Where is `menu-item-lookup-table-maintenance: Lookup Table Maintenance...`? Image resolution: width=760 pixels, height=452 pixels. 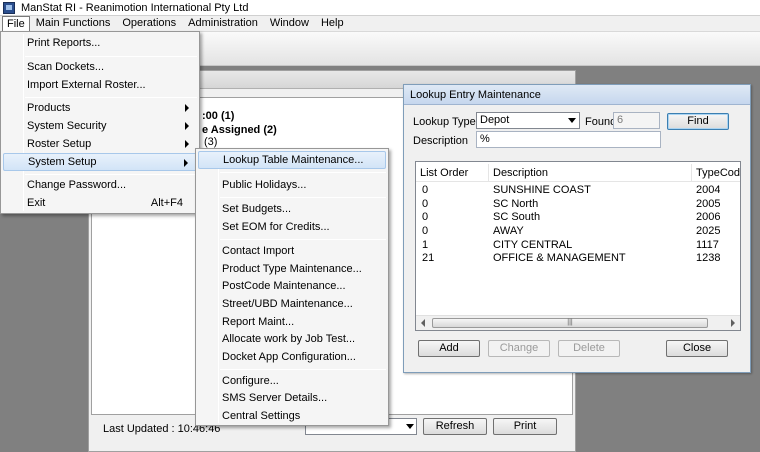 menu-item-lookup-table-maintenance: Lookup Table Maintenance... is located at coordinates (292, 160).